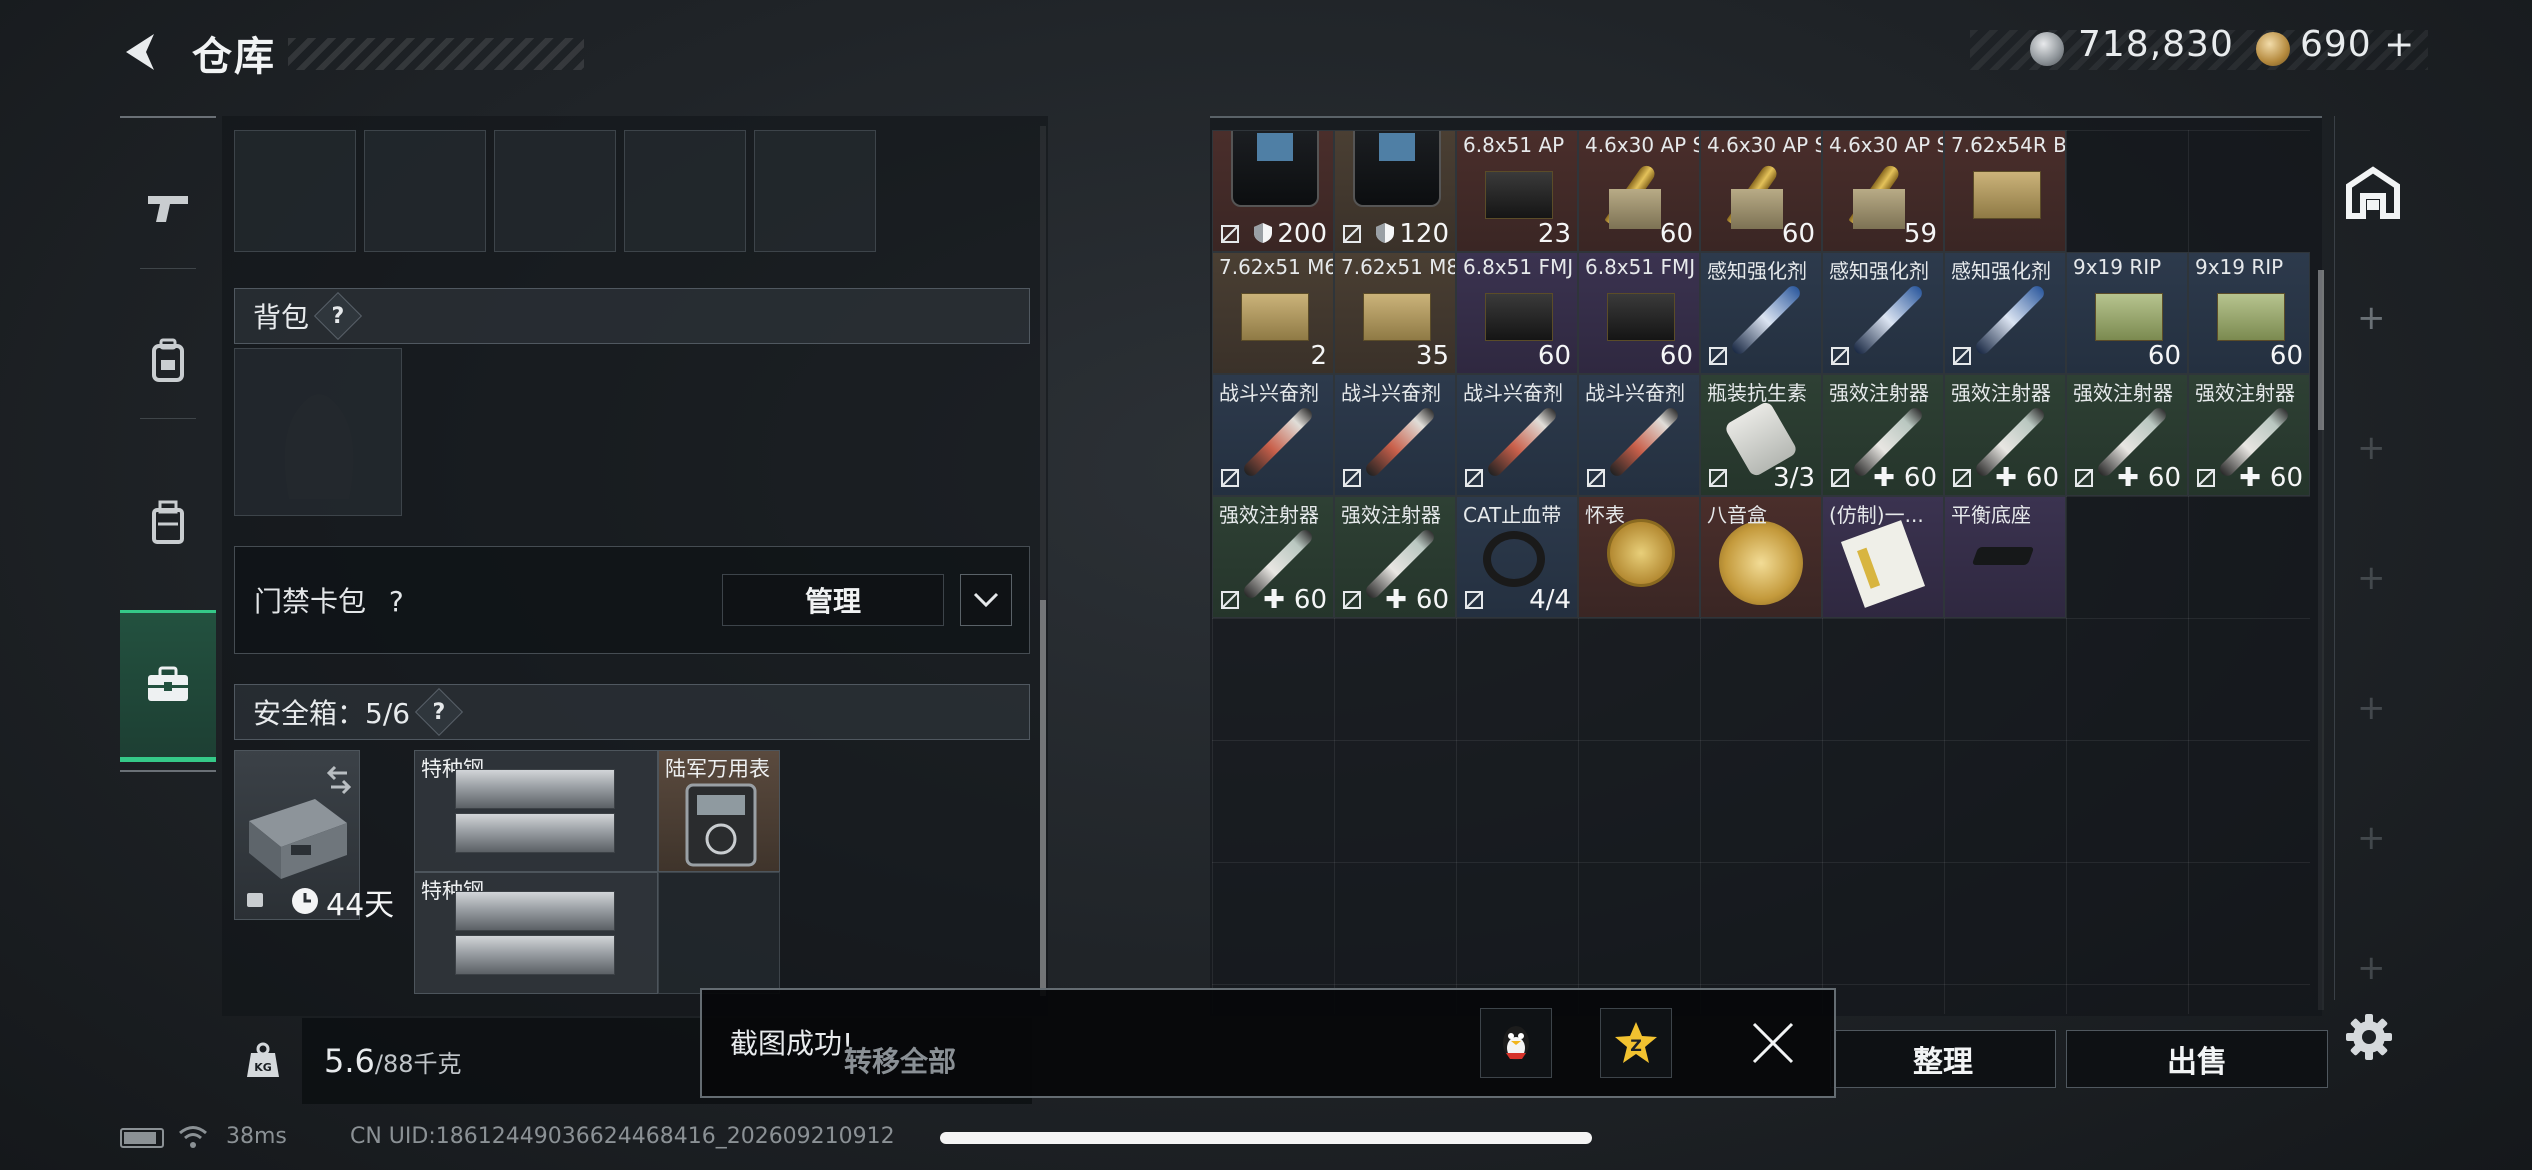 The height and width of the screenshot is (1170, 2532). What do you see at coordinates (168, 360) in the screenshot?
I see `tab-equipment` at bounding box center [168, 360].